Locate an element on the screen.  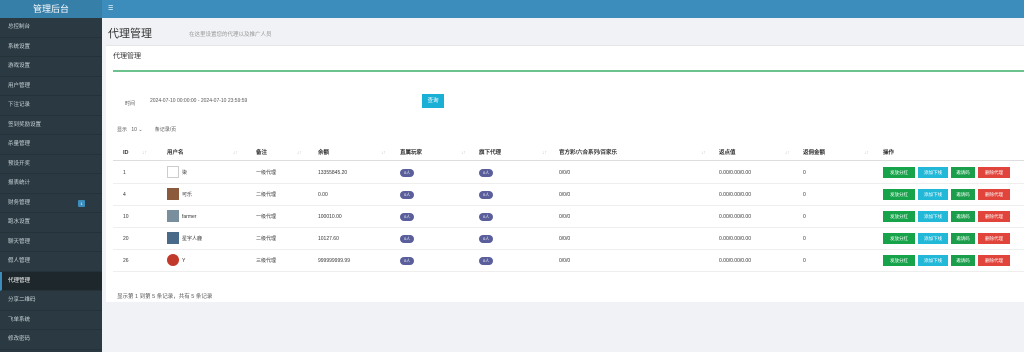
sidebar-item: 报表统计 is located at coordinates (51, 184).